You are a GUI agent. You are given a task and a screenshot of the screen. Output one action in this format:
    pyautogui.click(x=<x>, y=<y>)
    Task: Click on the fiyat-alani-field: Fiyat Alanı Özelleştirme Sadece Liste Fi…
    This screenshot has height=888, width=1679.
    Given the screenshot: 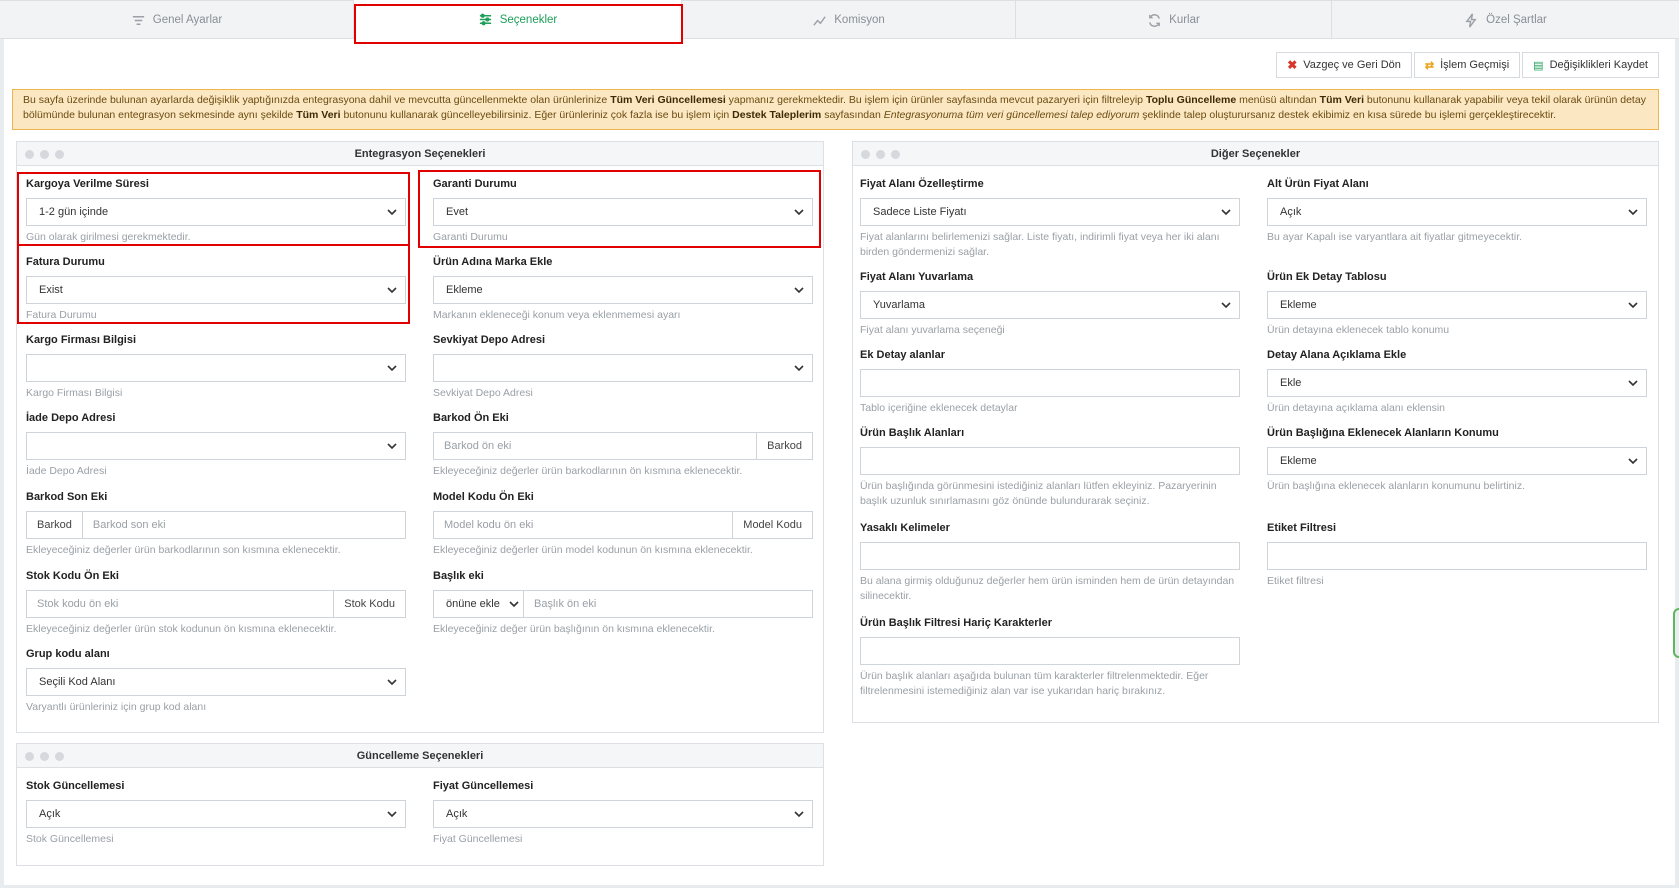 What is the action you would take?
    pyautogui.click(x=1050, y=219)
    